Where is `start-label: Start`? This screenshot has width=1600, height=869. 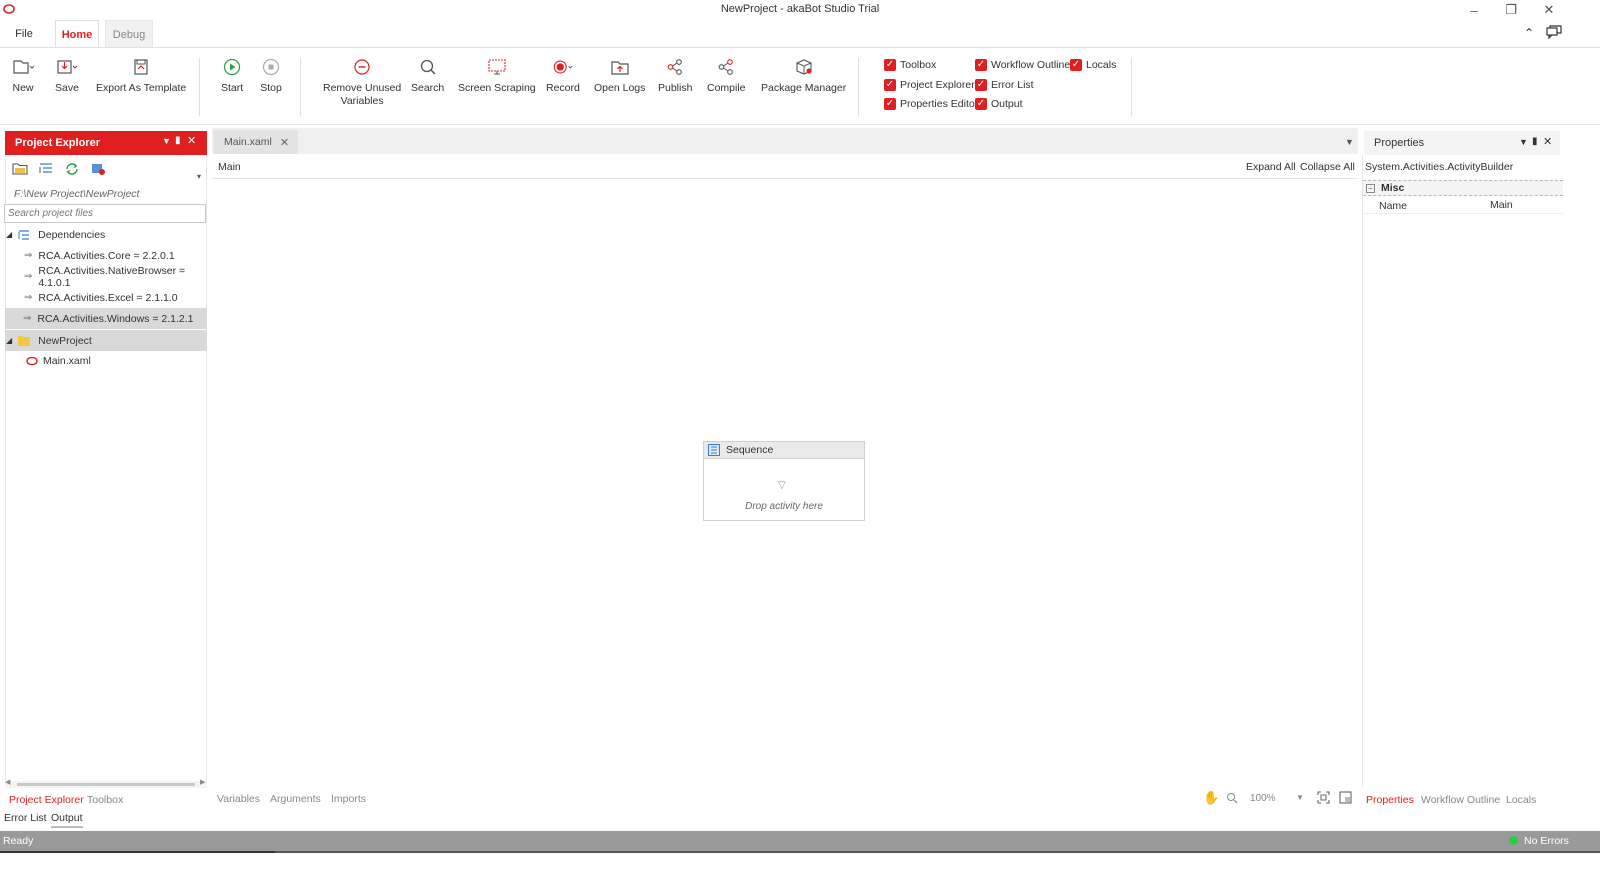
start-label: Start is located at coordinates (232, 88).